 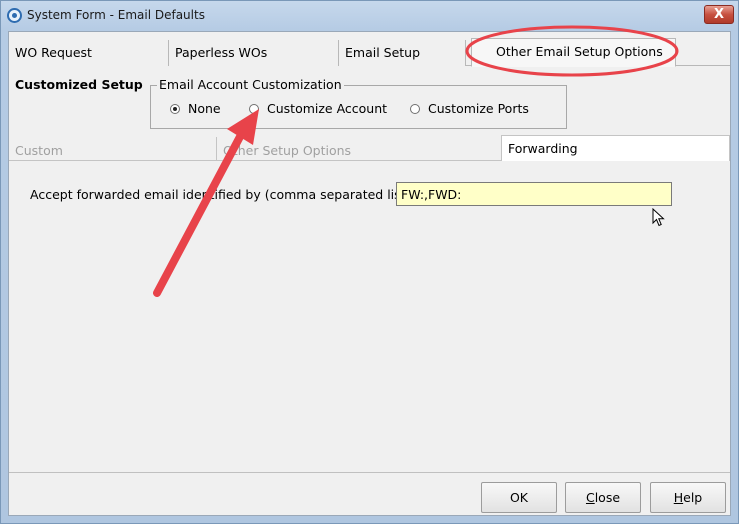 What do you see at coordinates (200, 212) in the screenshot?
I see `annotation-arrow-shaft` at bounding box center [200, 212].